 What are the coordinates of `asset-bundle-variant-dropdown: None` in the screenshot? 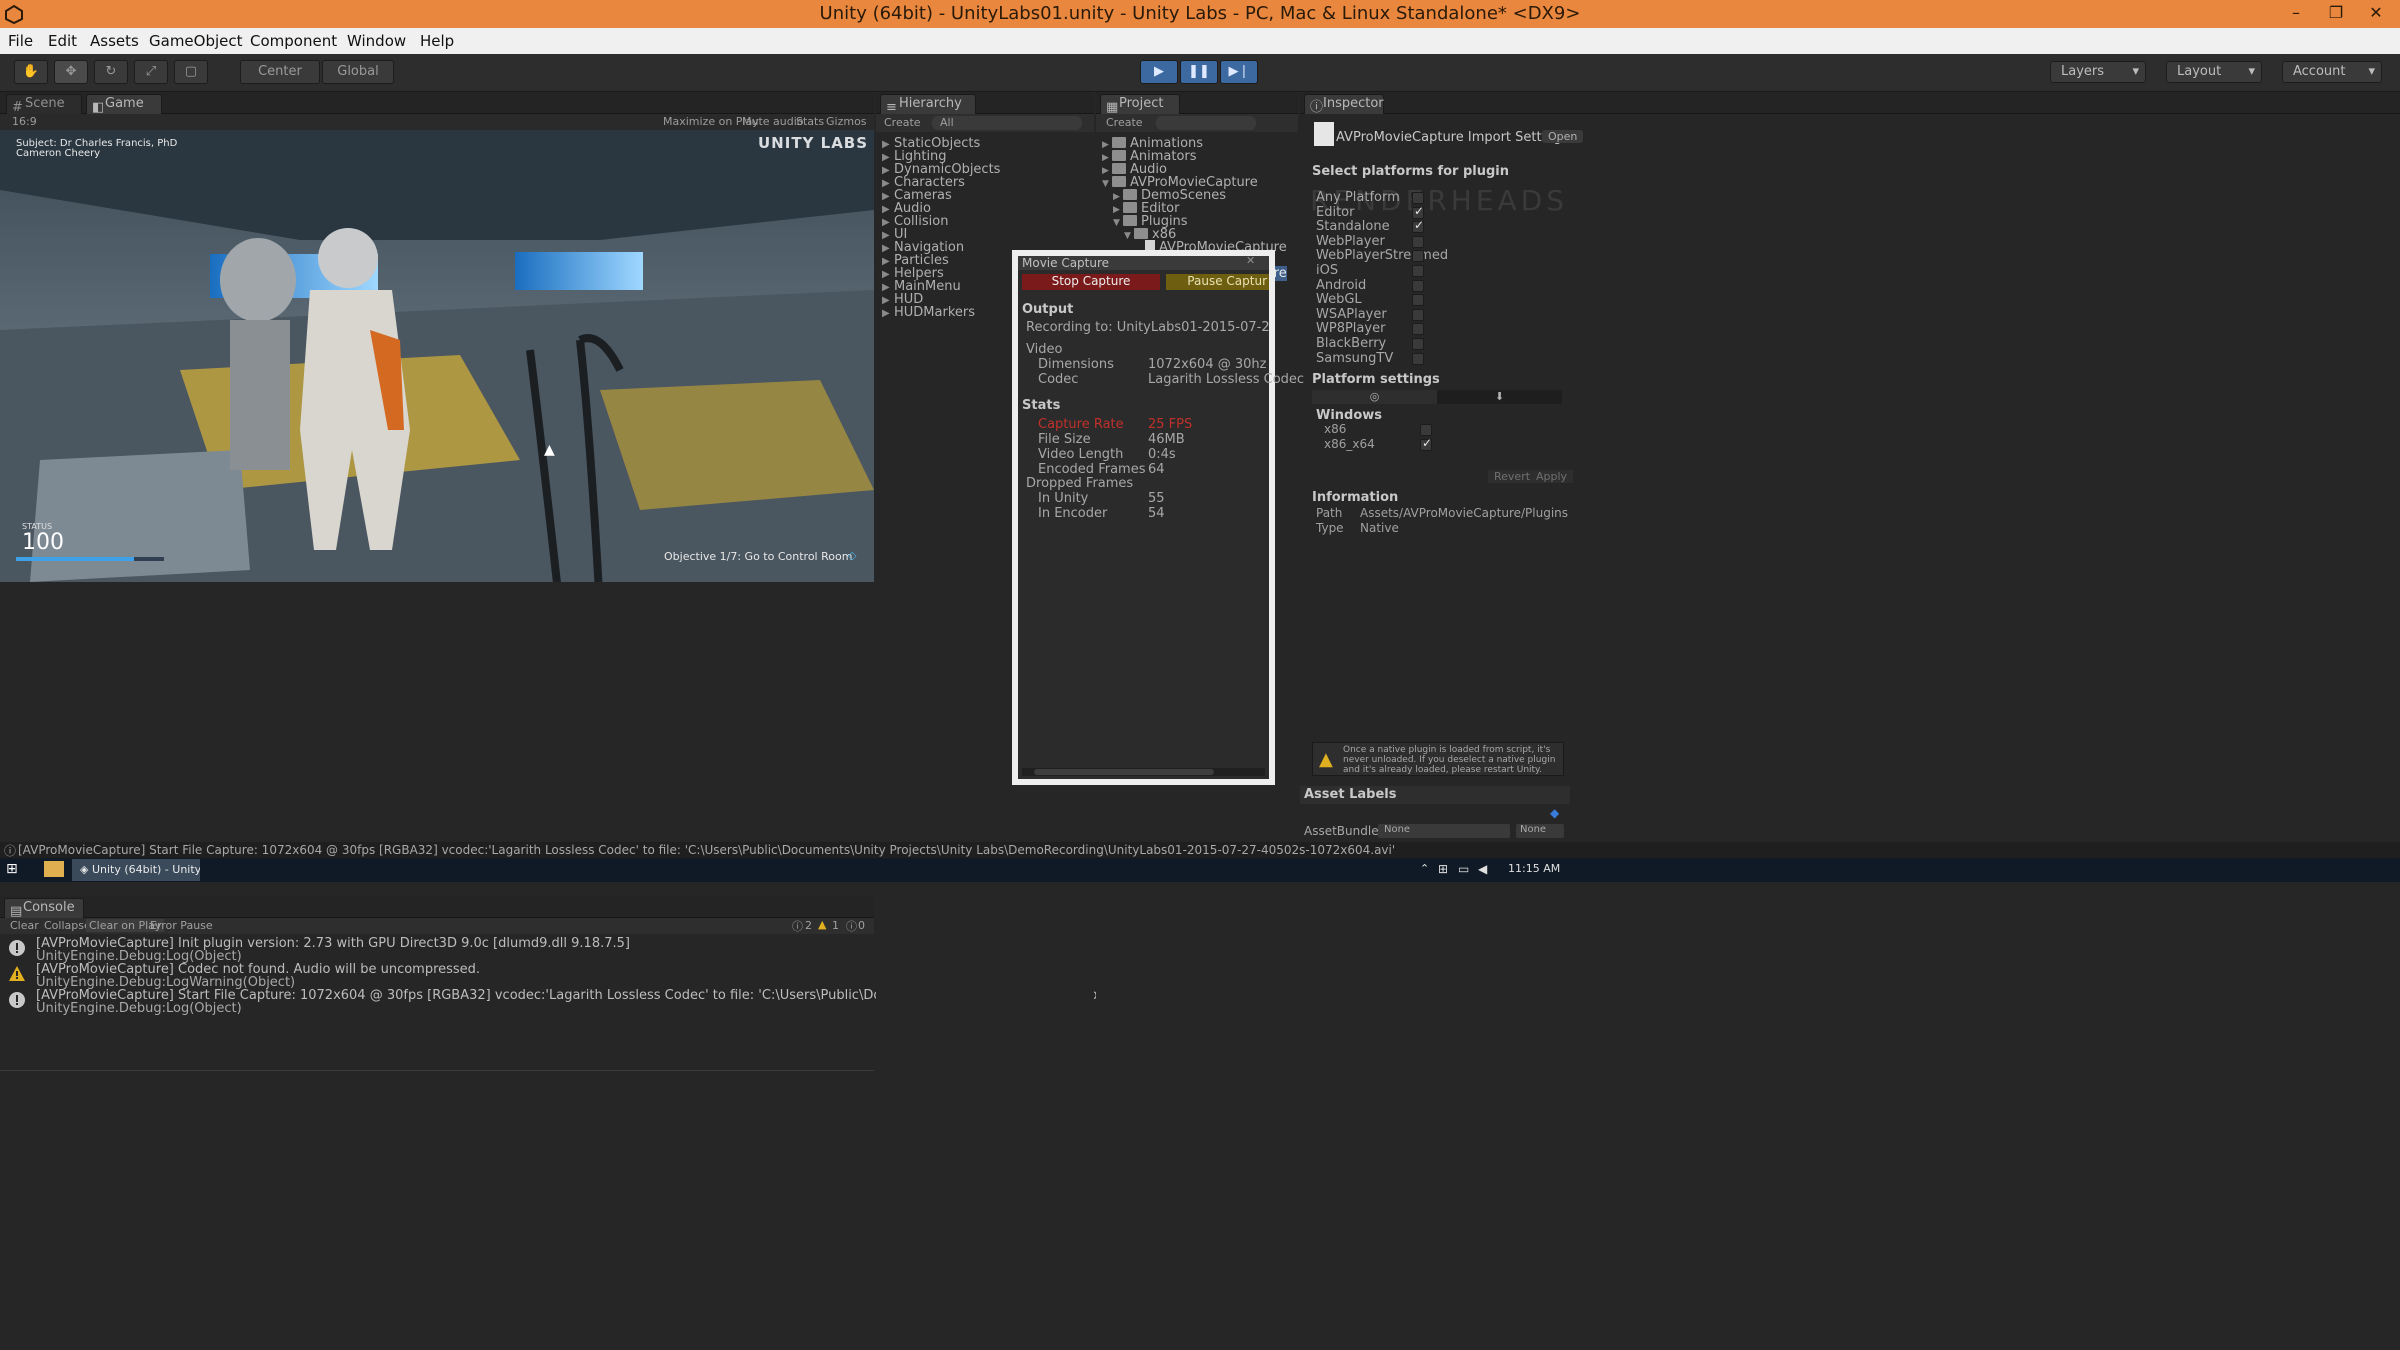 It's located at (1540, 831).